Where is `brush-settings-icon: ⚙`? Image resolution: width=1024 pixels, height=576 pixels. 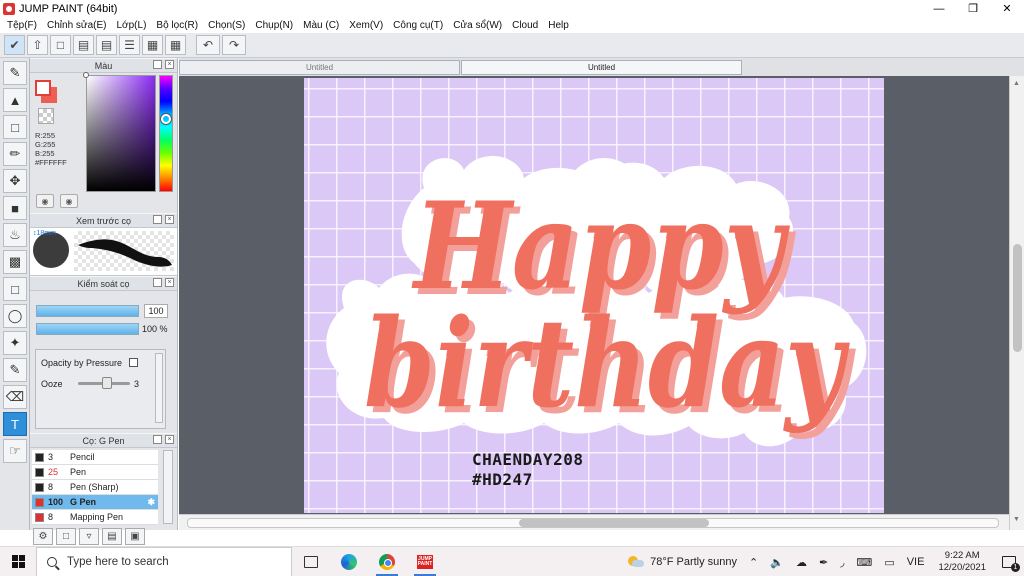
brush-settings-icon: ⚙ is located at coordinates (43, 536).